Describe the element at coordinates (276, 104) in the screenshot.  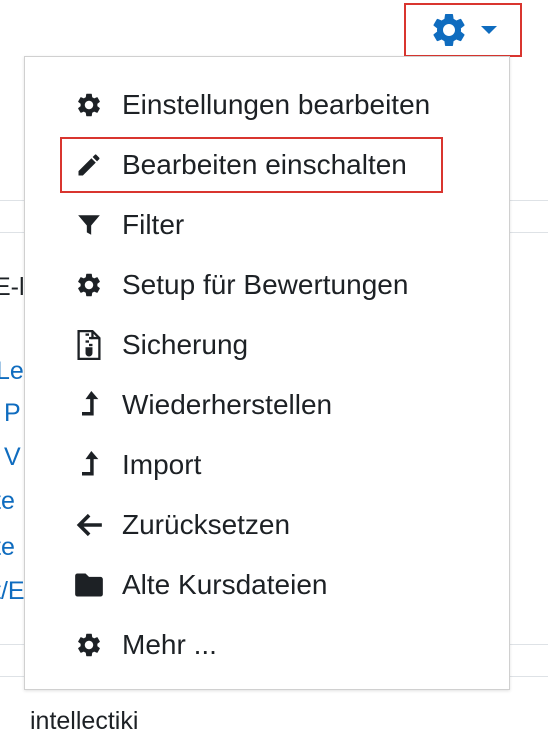
I see `menu-item-label: Einstellungen bearbeiten` at that location.